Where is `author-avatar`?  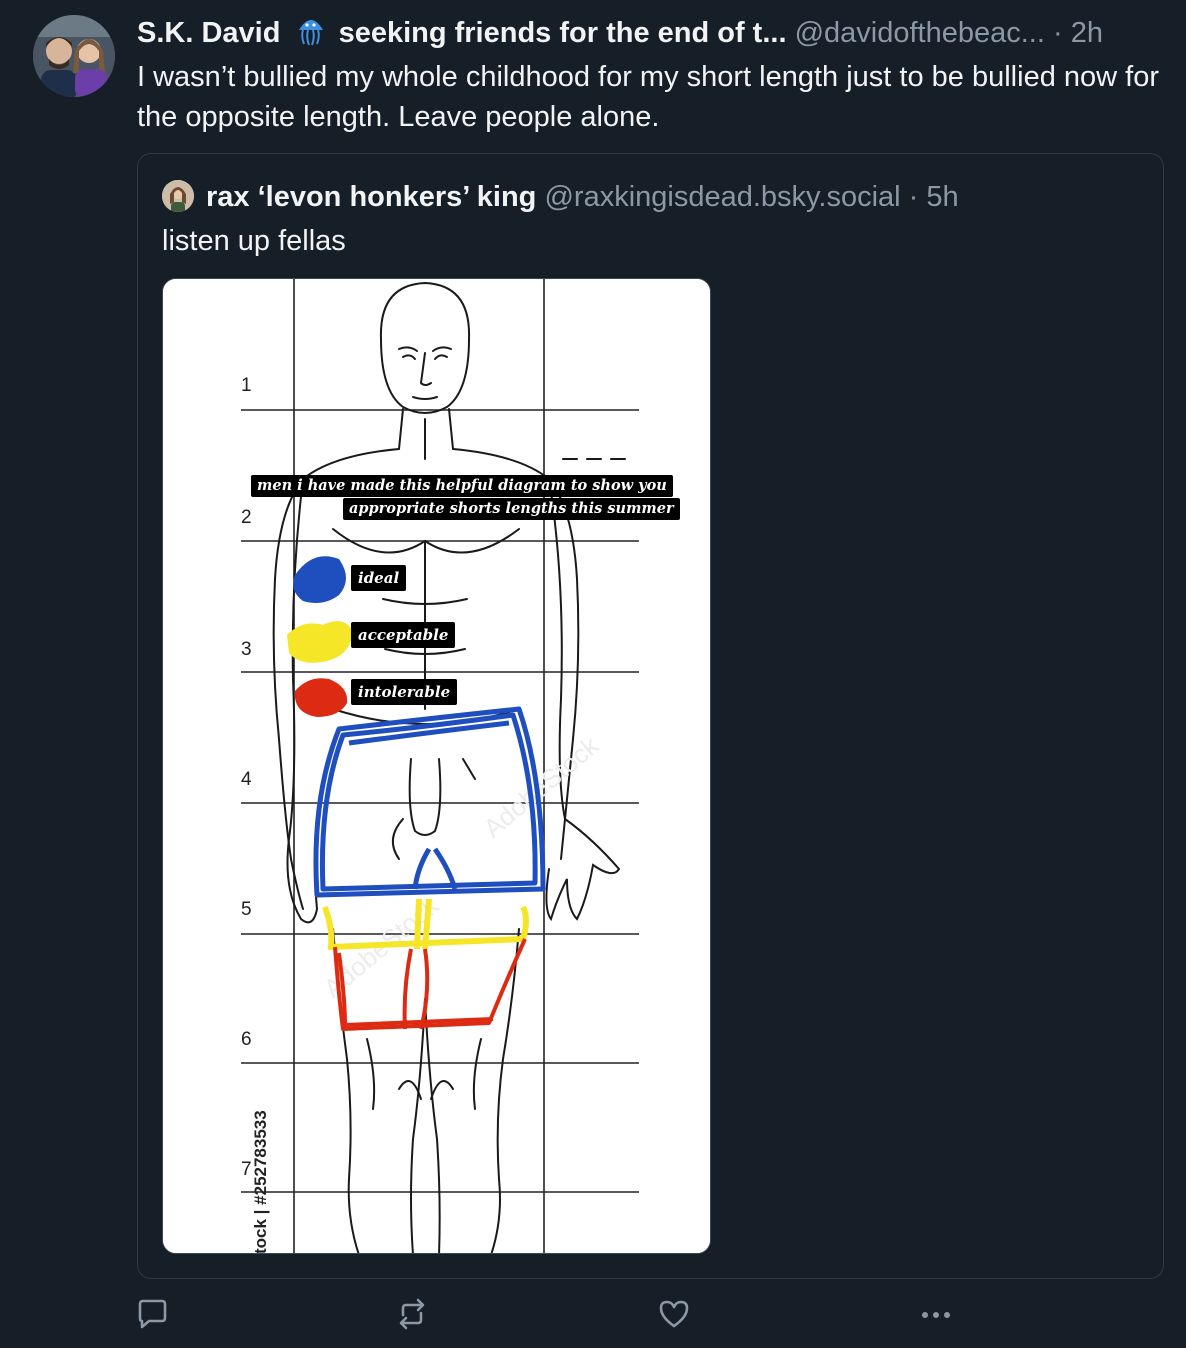
author-avatar is located at coordinates (74, 56).